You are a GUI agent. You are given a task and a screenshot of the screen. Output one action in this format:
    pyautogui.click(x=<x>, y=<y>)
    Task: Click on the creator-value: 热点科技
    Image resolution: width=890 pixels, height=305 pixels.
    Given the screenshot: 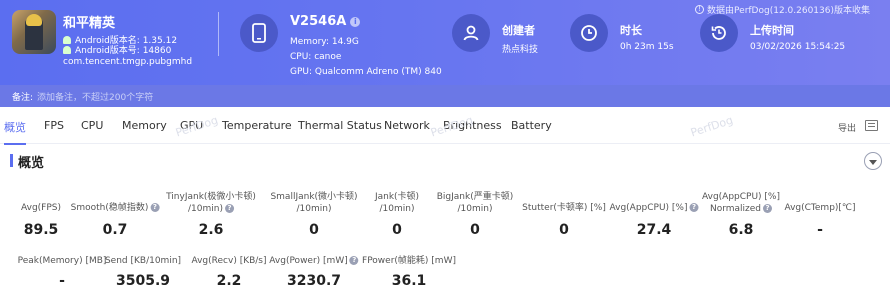 What is the action you would take?
    pyautogui.click(x=520, y=50)
    